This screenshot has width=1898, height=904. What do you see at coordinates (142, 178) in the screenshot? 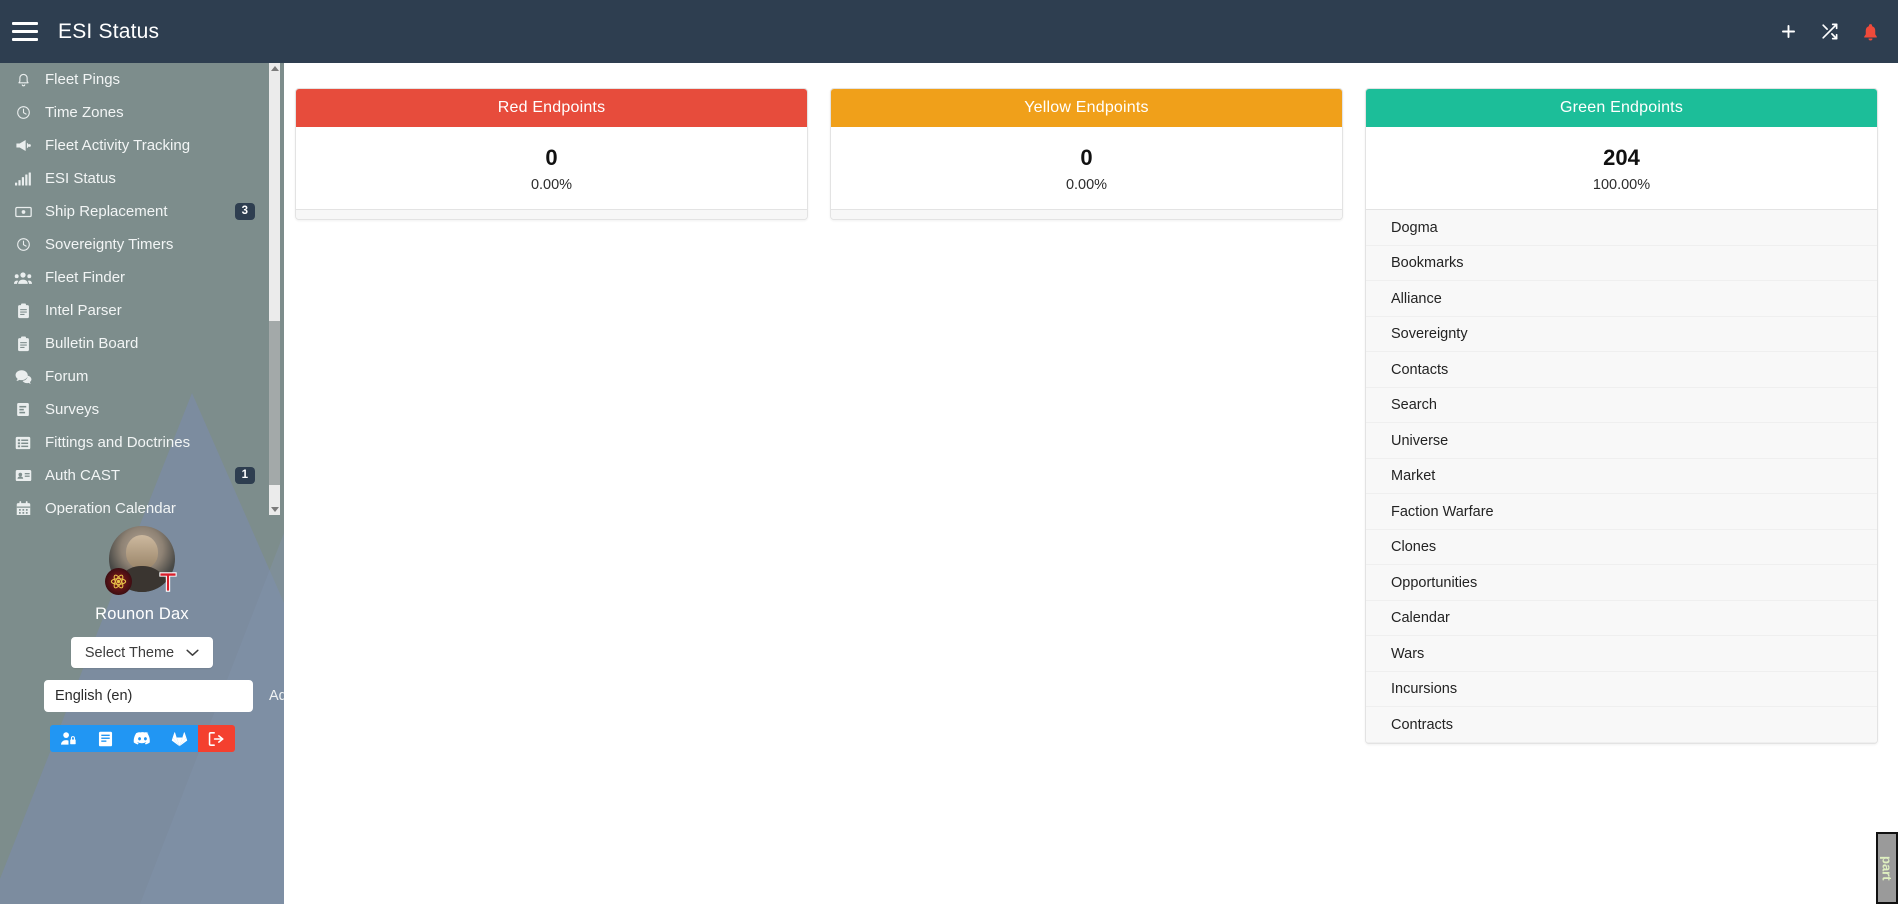
I see `sidebar-item-esi-status: ESI Status` at bounding box center [142, 178].